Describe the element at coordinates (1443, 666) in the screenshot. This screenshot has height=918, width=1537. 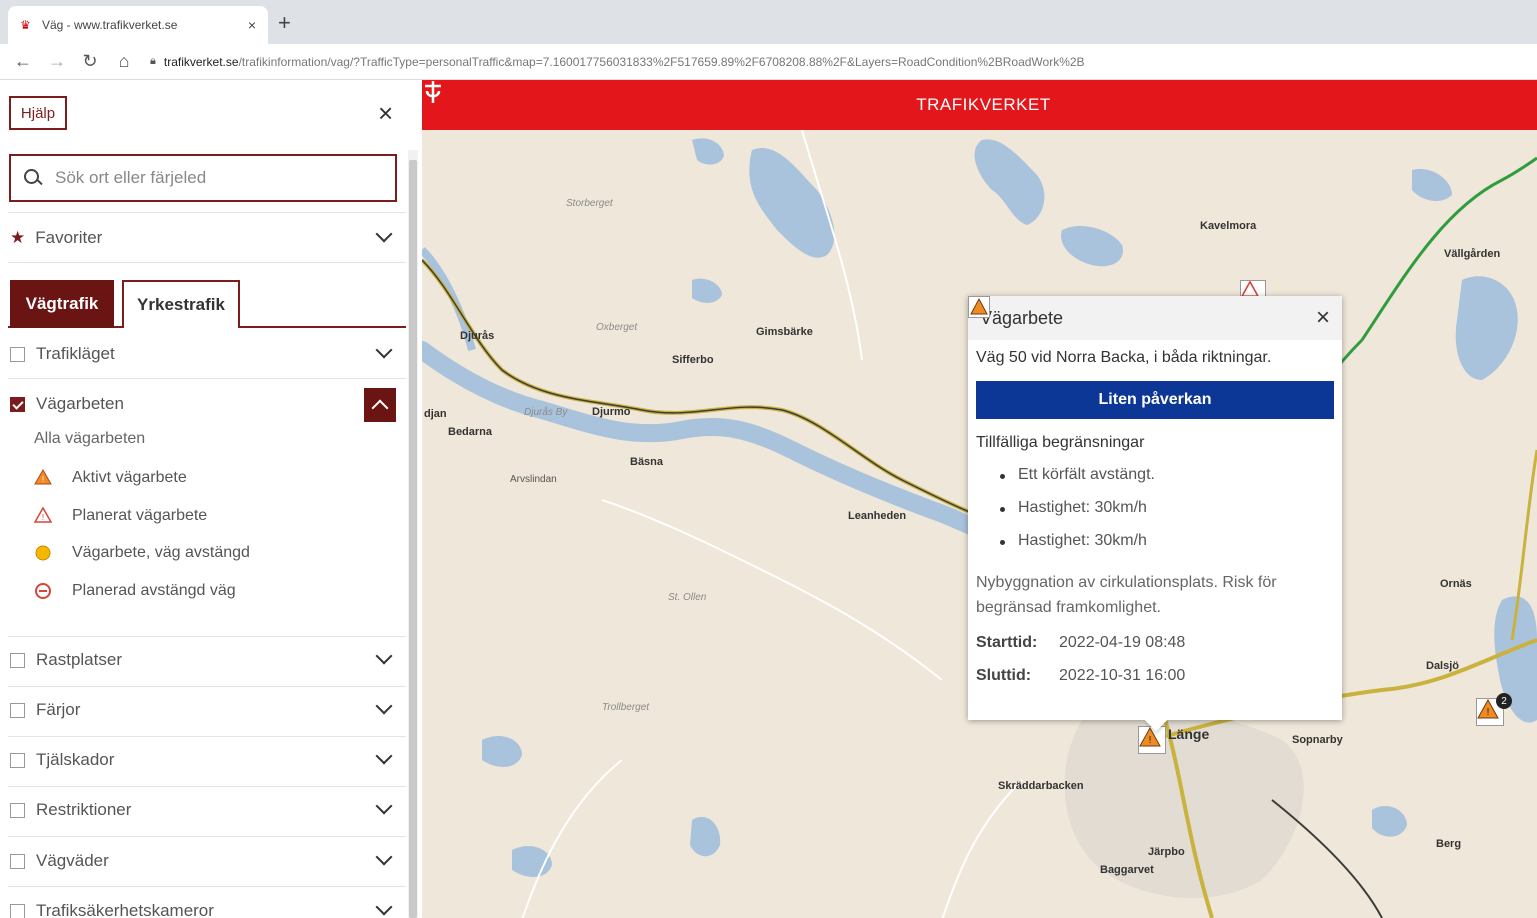
I see `place-label: Dalsjö` at that location.